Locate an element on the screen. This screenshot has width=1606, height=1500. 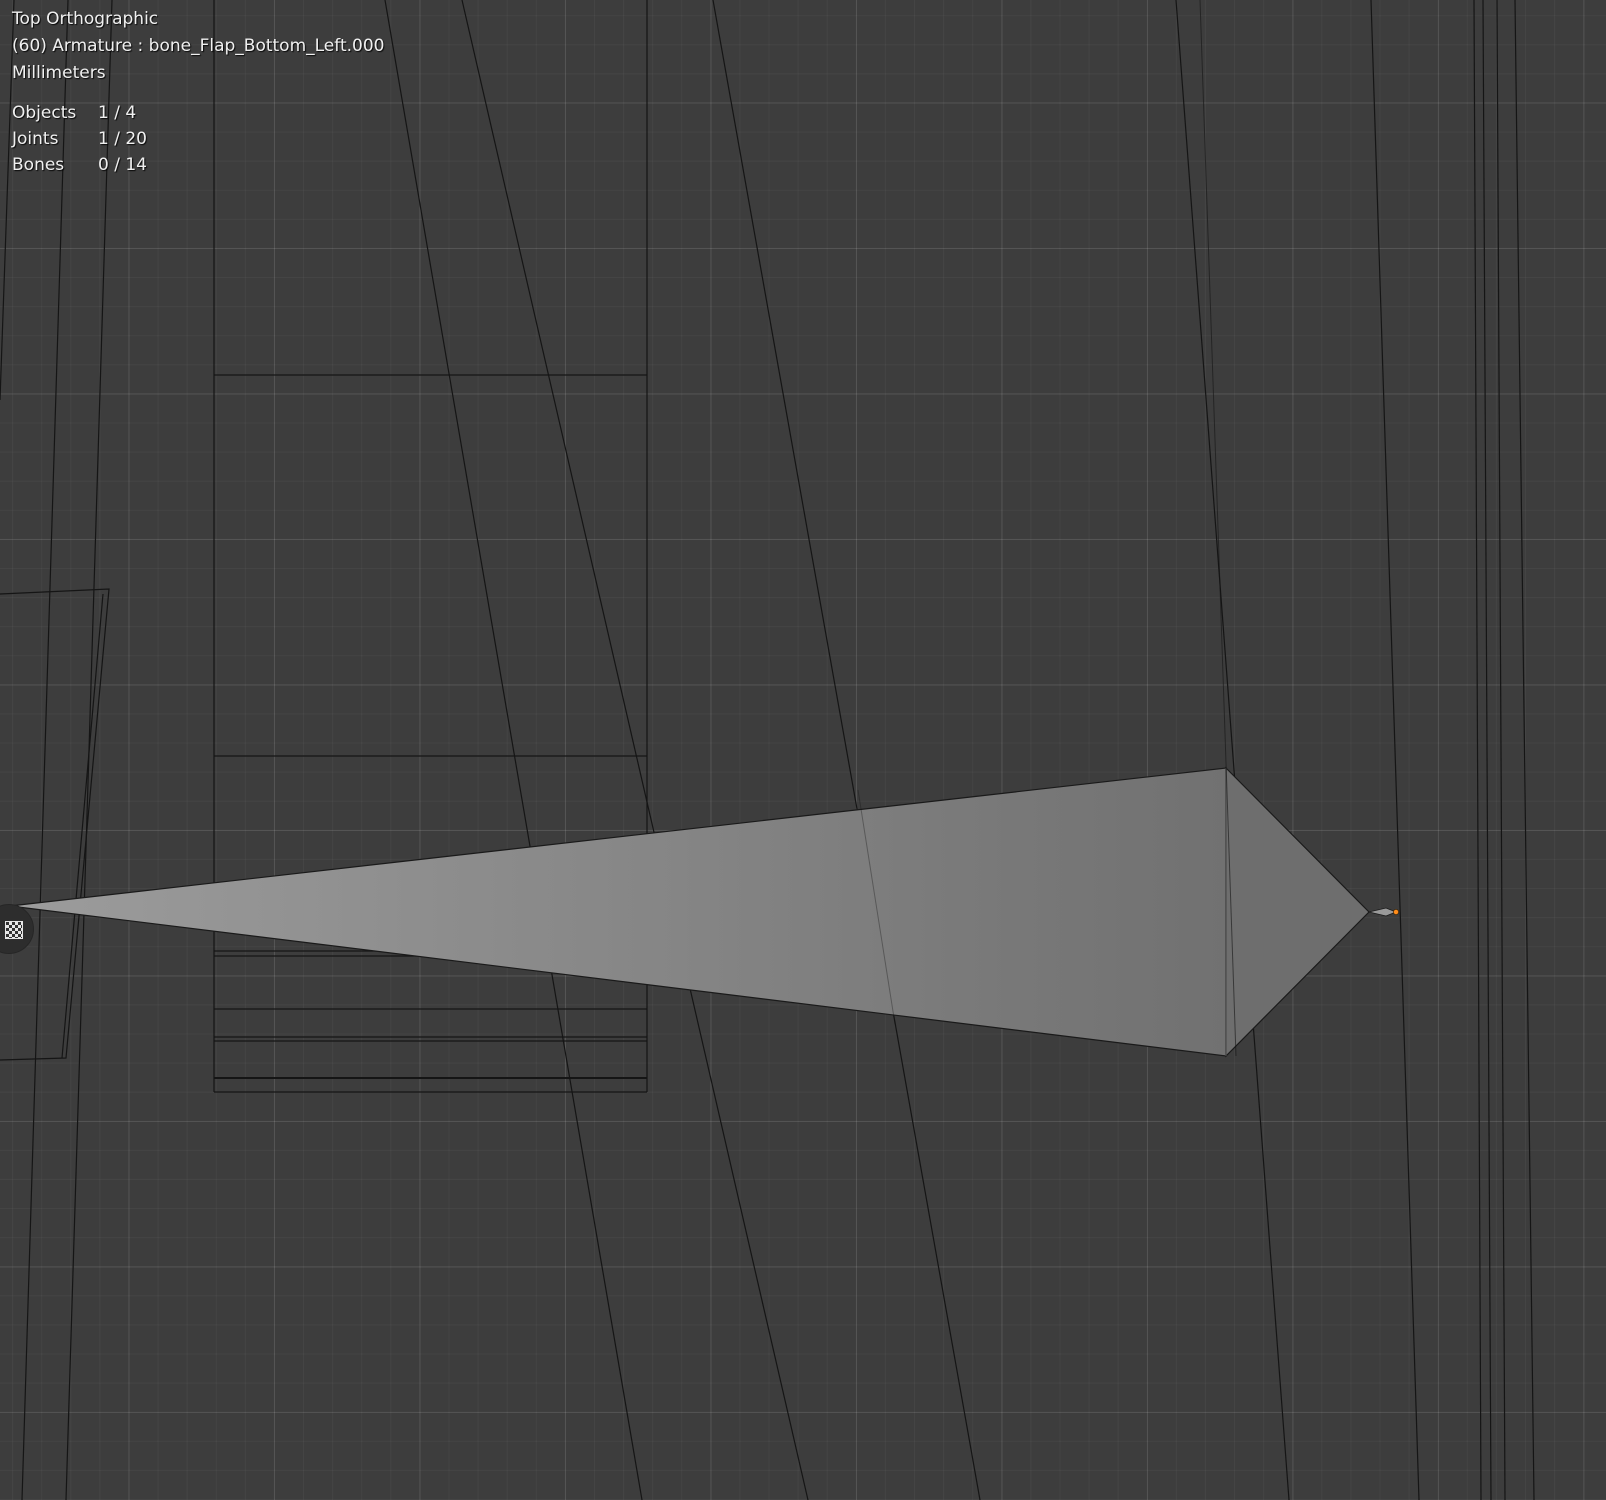
unit-system: Millimeters is located at coordinates (59, 73).